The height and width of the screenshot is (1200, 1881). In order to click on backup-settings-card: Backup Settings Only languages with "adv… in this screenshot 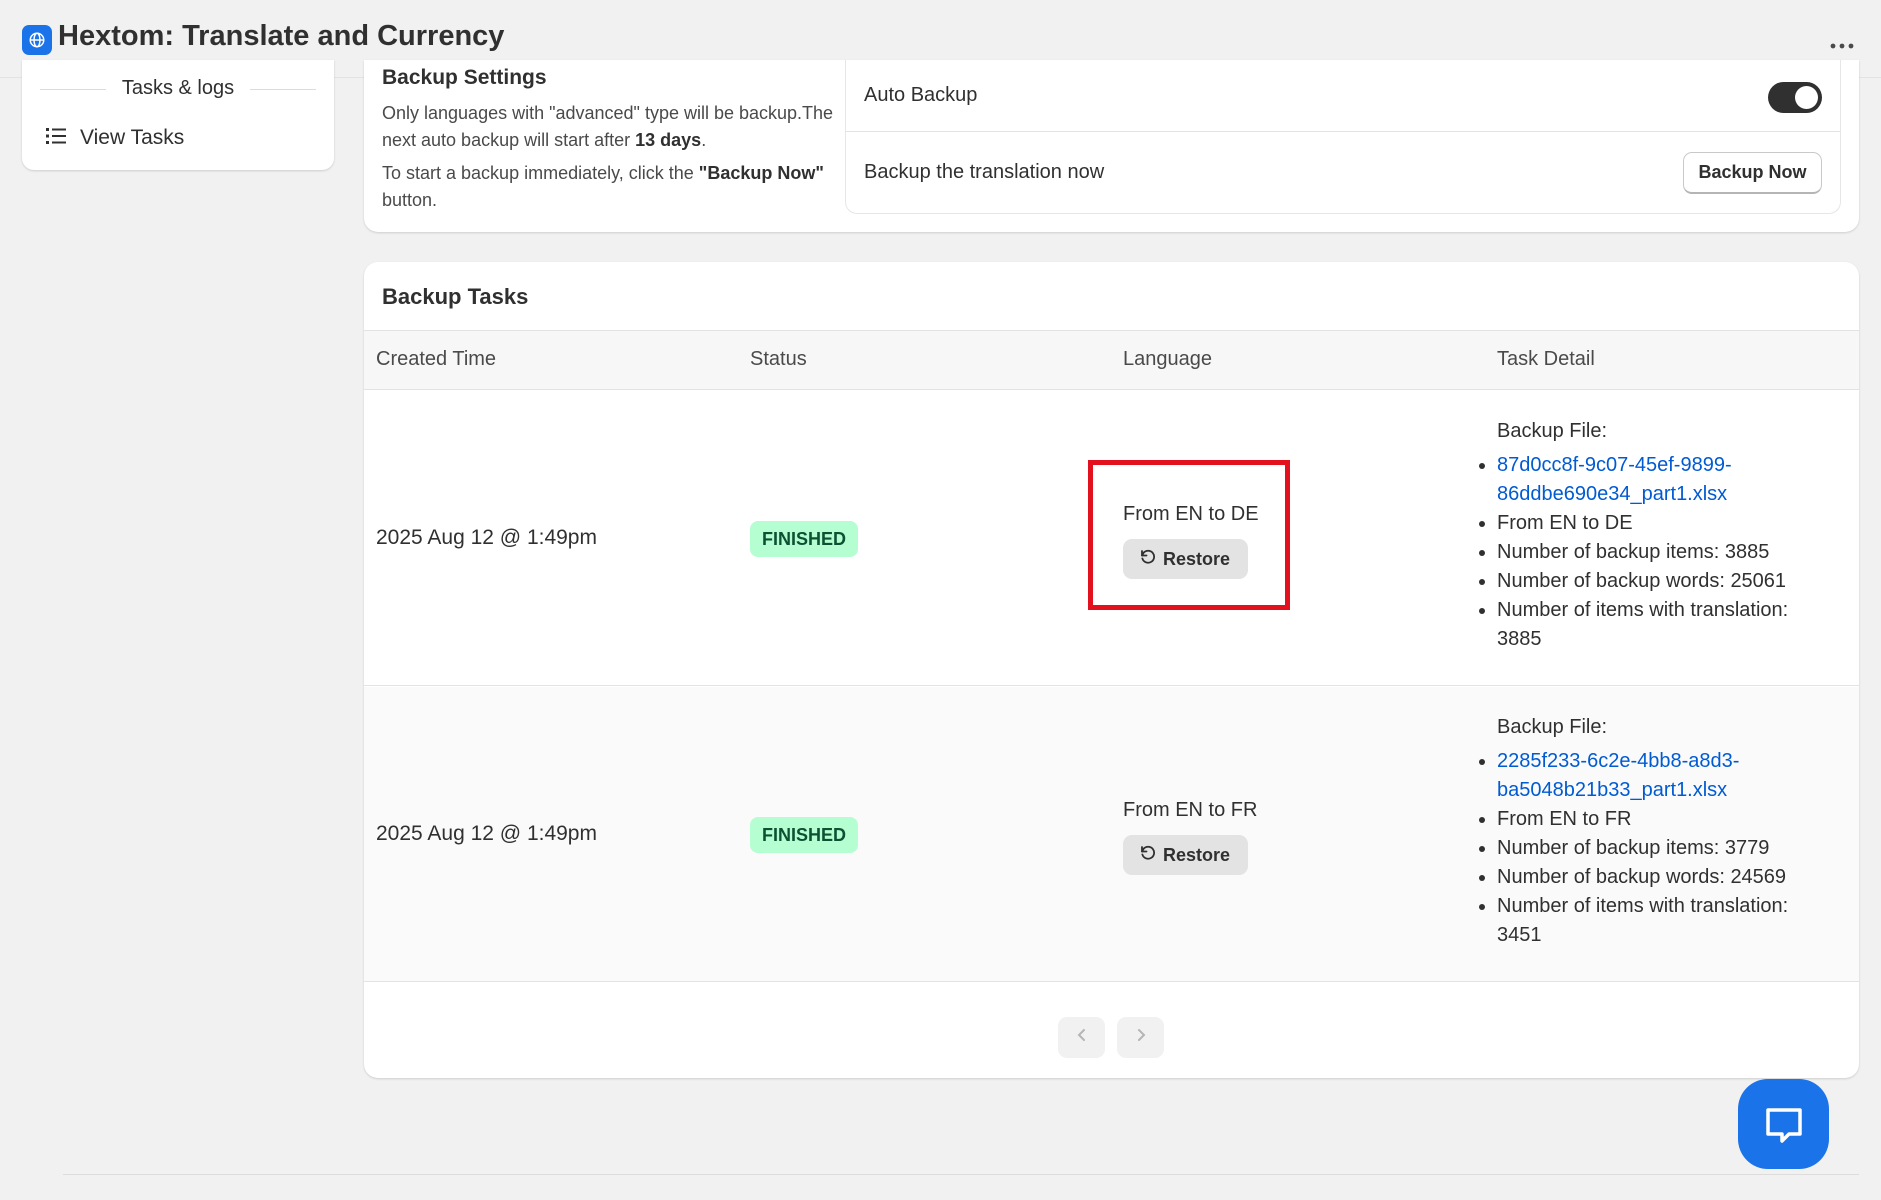, I will do `click(1111, 146)`.